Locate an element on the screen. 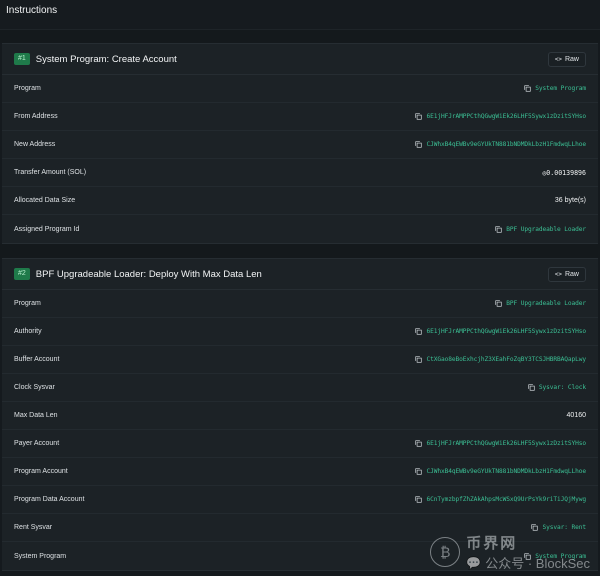 Image resolution: width=600 pixels, height=576 pixels. row-label: Rent Sysvar is located at coordinates (33, 527).